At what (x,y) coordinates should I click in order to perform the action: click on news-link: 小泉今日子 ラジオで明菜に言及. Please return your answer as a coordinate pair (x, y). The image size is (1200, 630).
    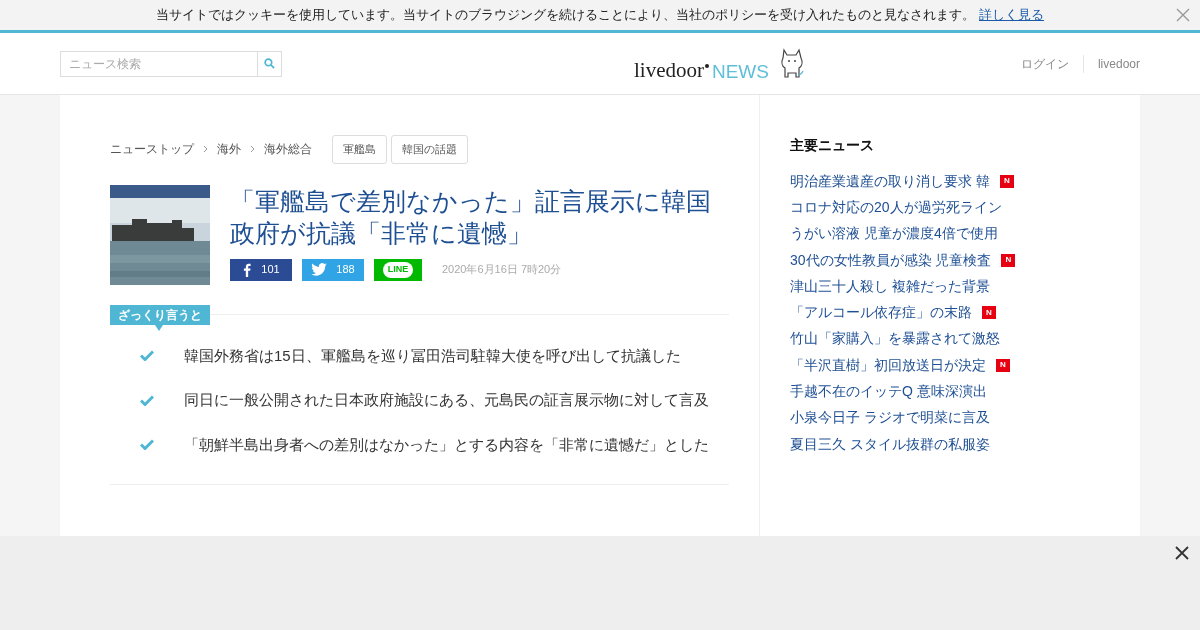
    Looking at the image, I should click on (890, 418).